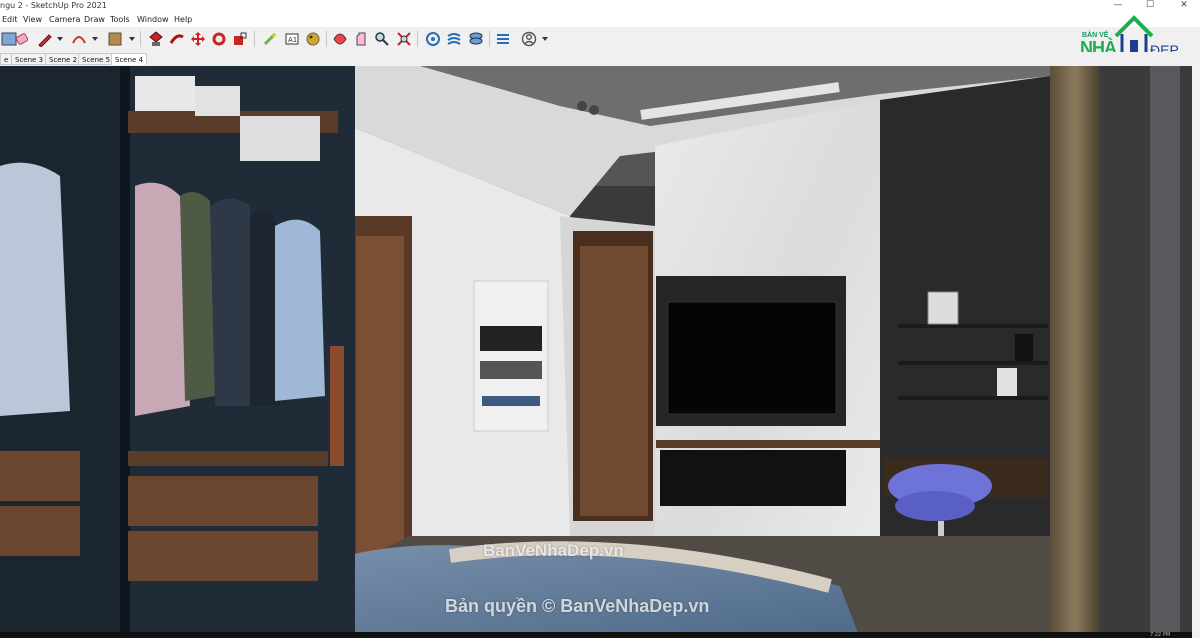 Image resolution: width=1200 pixels, height=638 pixels. I want to click on stack-icon, so click(476, 39).